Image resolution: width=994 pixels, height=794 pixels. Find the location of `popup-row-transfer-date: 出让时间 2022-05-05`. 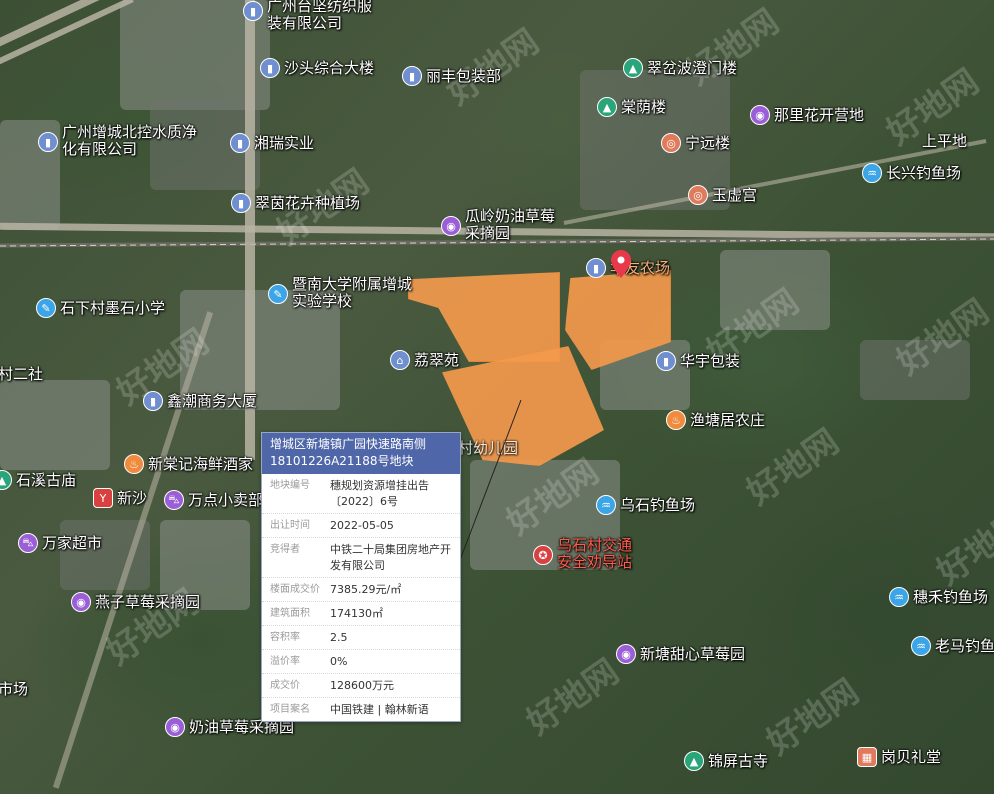

popup-row-transfer-date: 出让时间 2022-05-05 is located at coordinates (361, 526).